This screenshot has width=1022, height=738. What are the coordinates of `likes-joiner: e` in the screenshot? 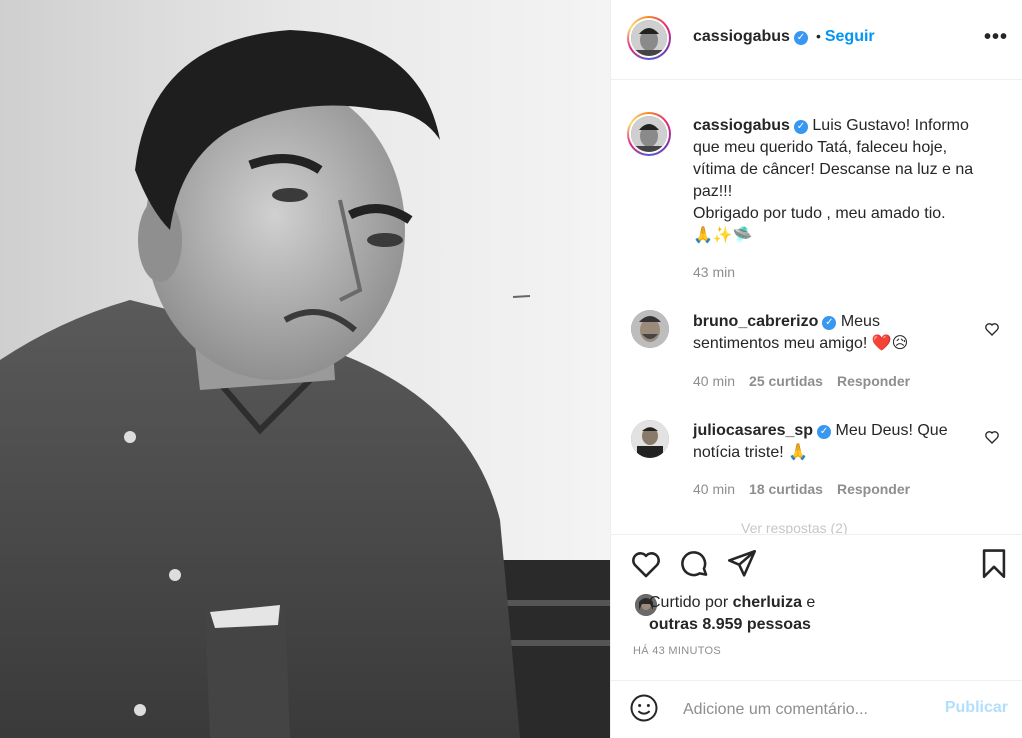 It's located at (811, 602).